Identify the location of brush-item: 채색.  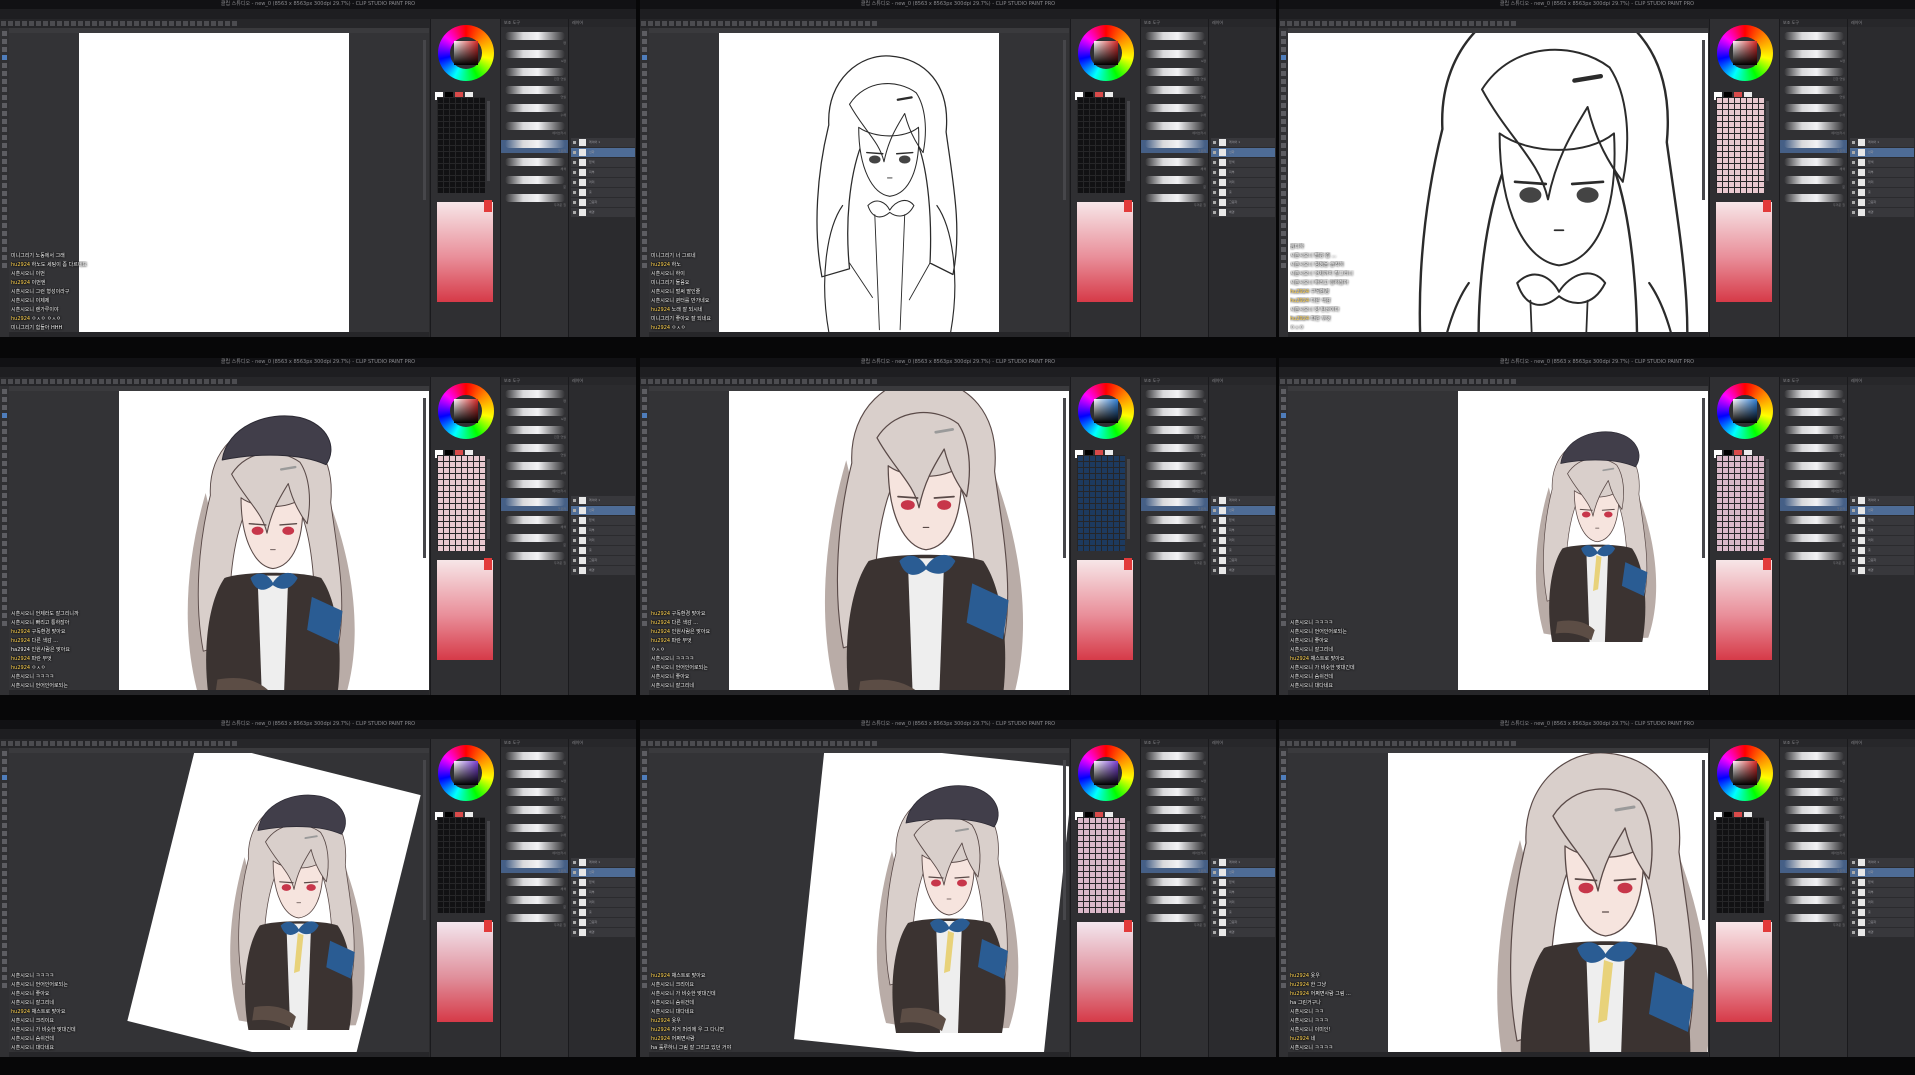
(535, 884).